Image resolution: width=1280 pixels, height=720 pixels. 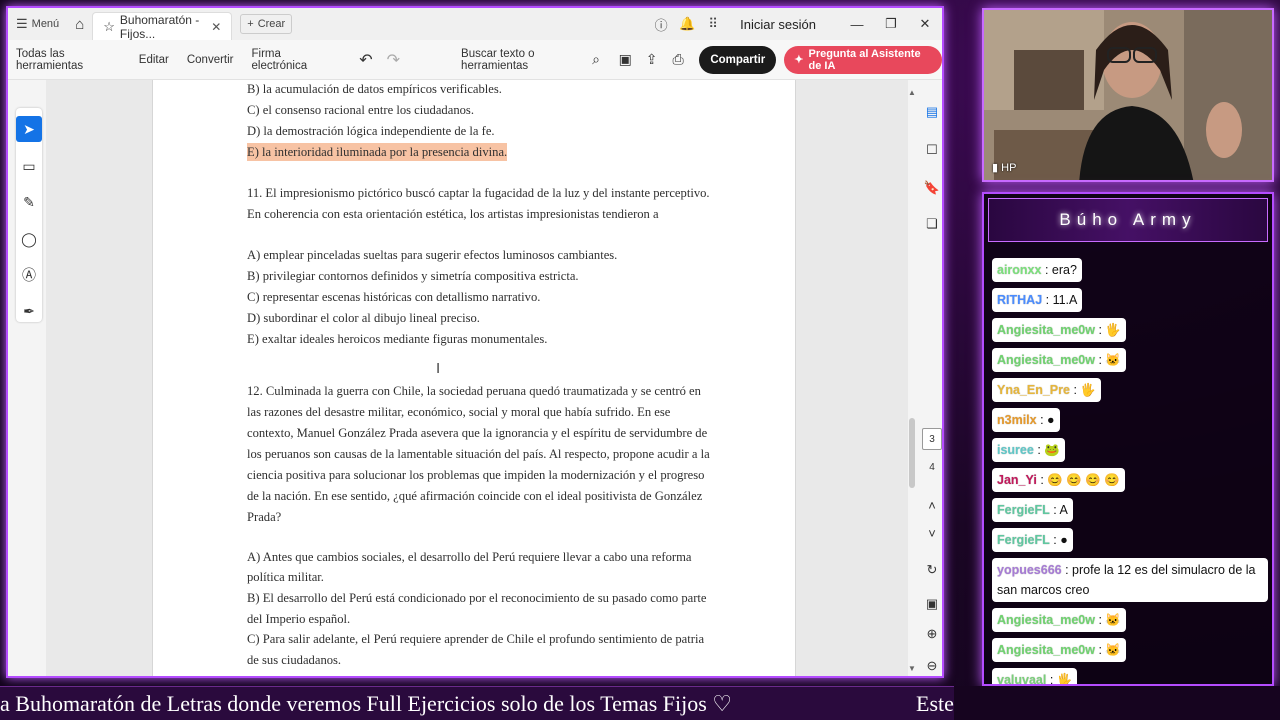 I want to click on convert-button: Convertir, so click(x=210, y=60).